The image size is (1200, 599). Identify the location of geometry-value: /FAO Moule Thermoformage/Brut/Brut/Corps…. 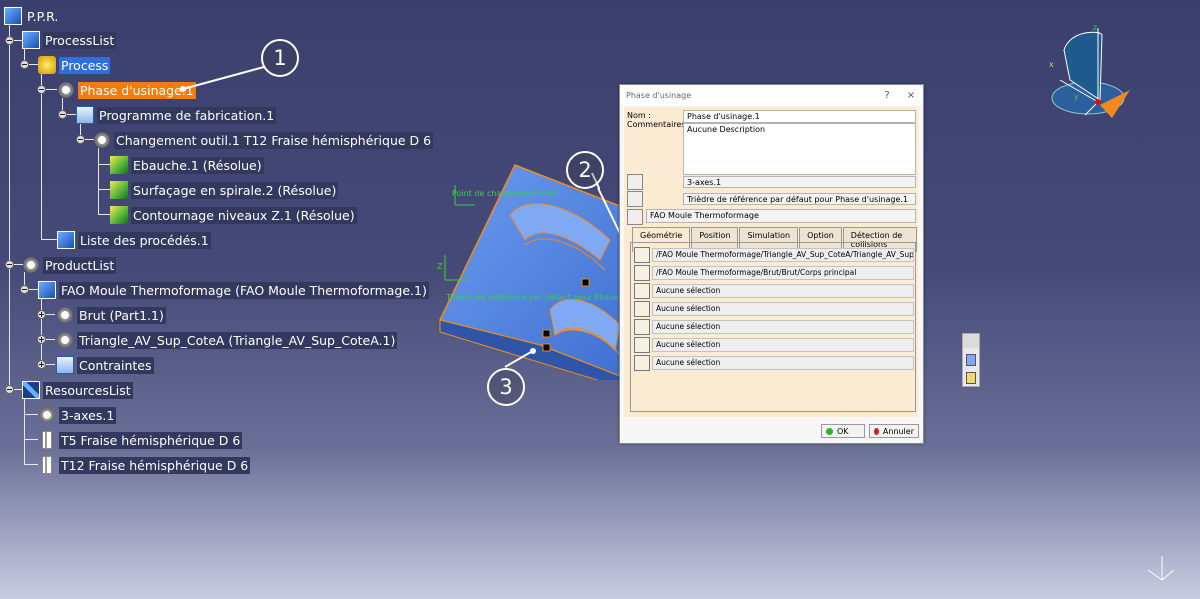
(783, 273).